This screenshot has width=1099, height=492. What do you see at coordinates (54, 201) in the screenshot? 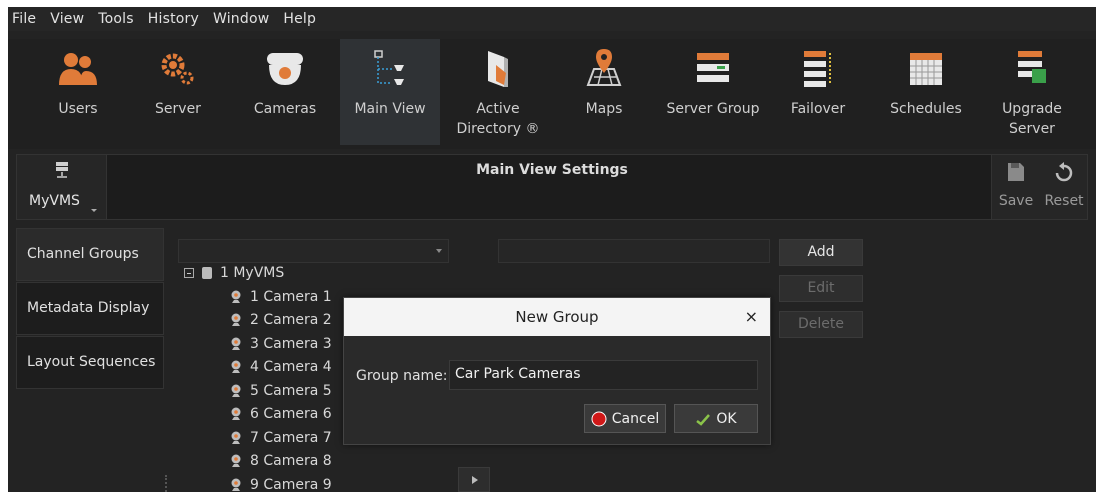
I see `server-name: MyVMS` at bounding box center [54, 201].